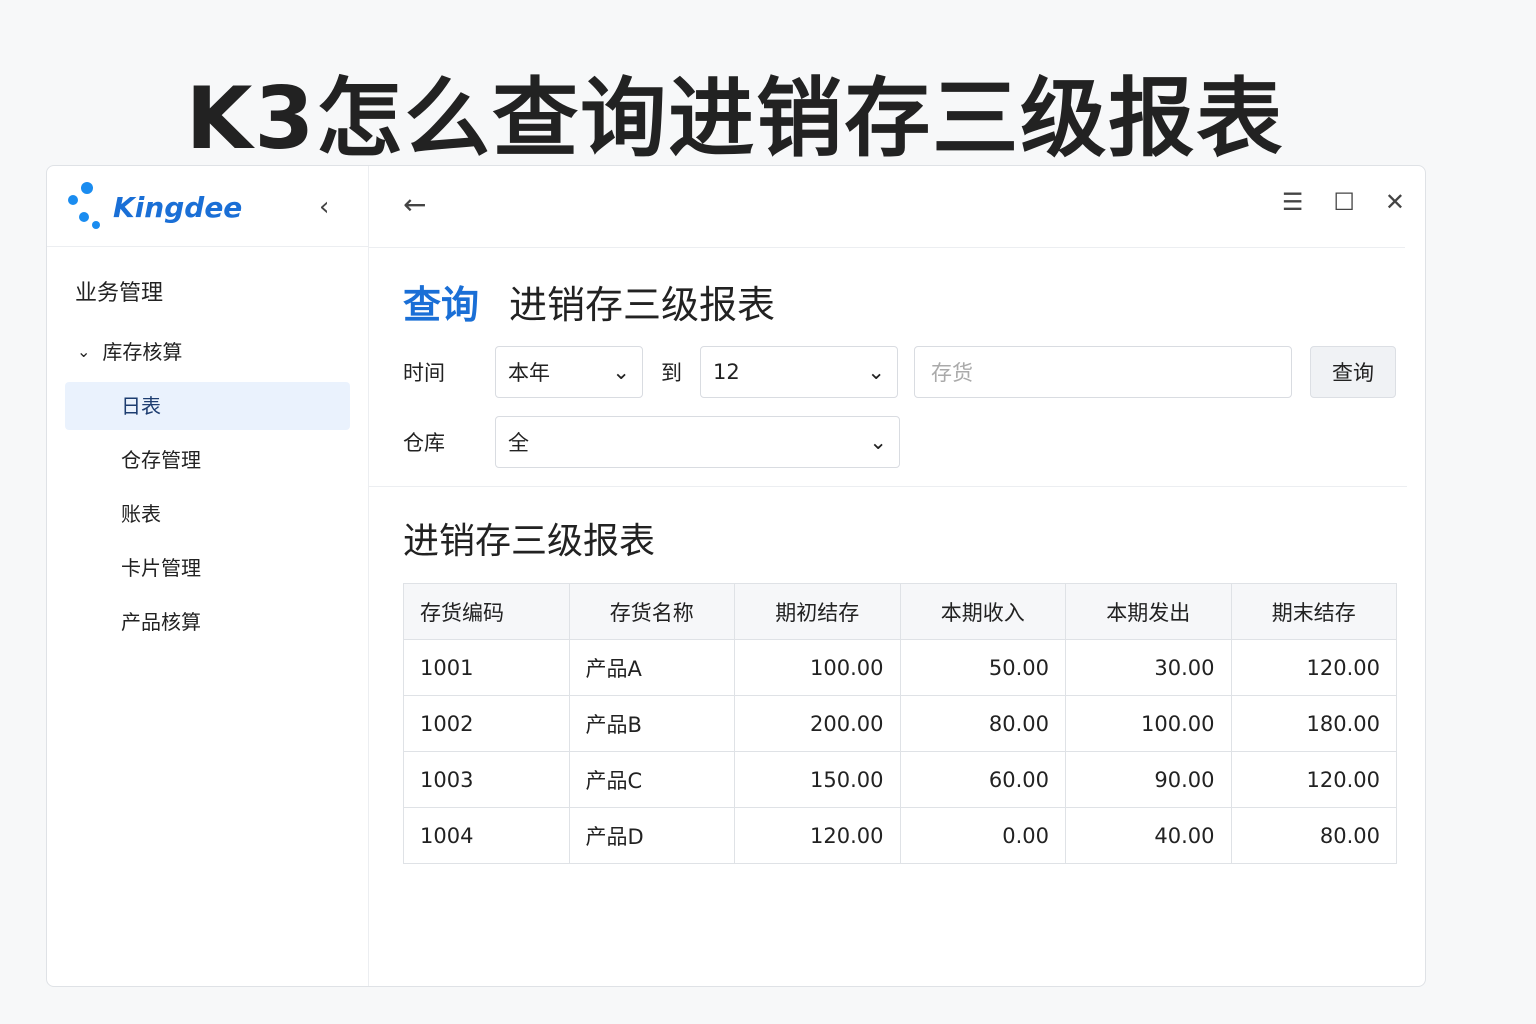 Image resolution: width=1536 pixels, height=1024 pixels. I want to click on table-cell: 0.00, so click(982, 835).